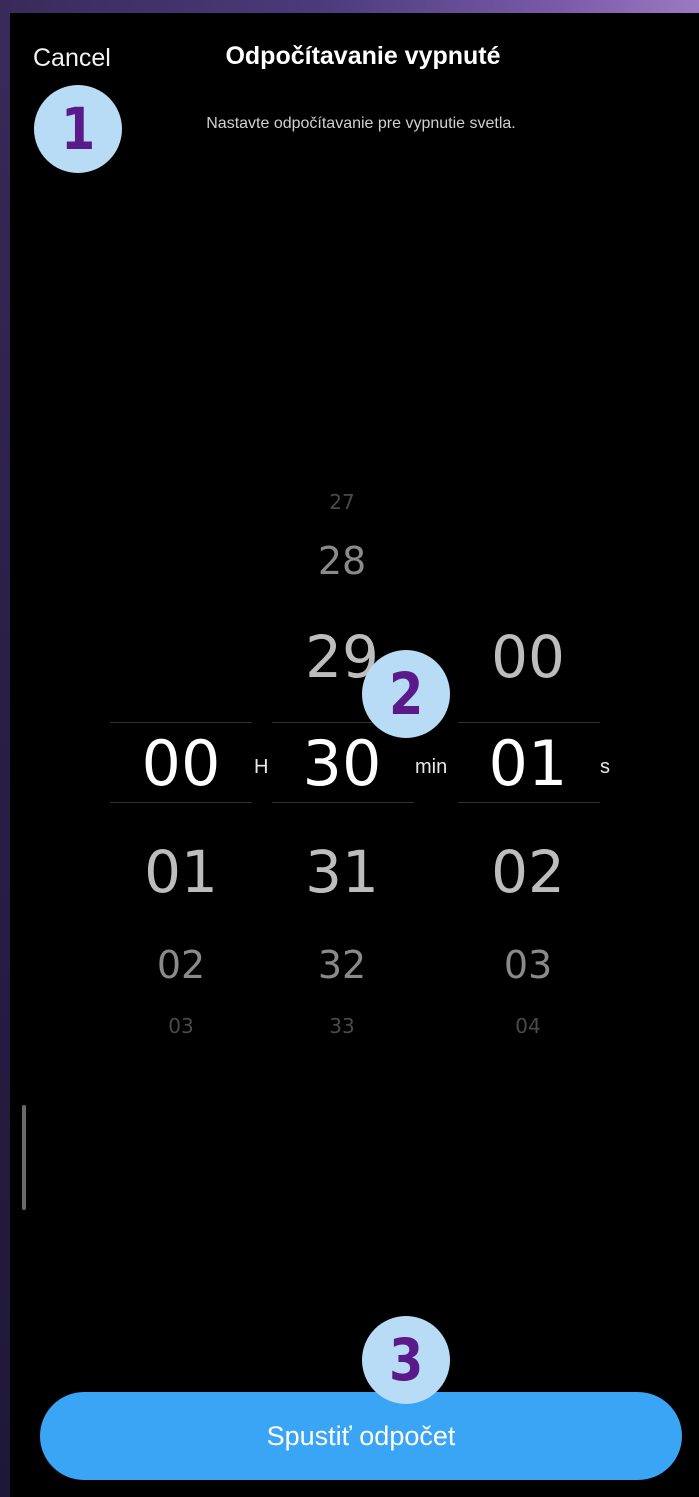  I want to click on seconds-selected-value: 01, so click(528, 764).